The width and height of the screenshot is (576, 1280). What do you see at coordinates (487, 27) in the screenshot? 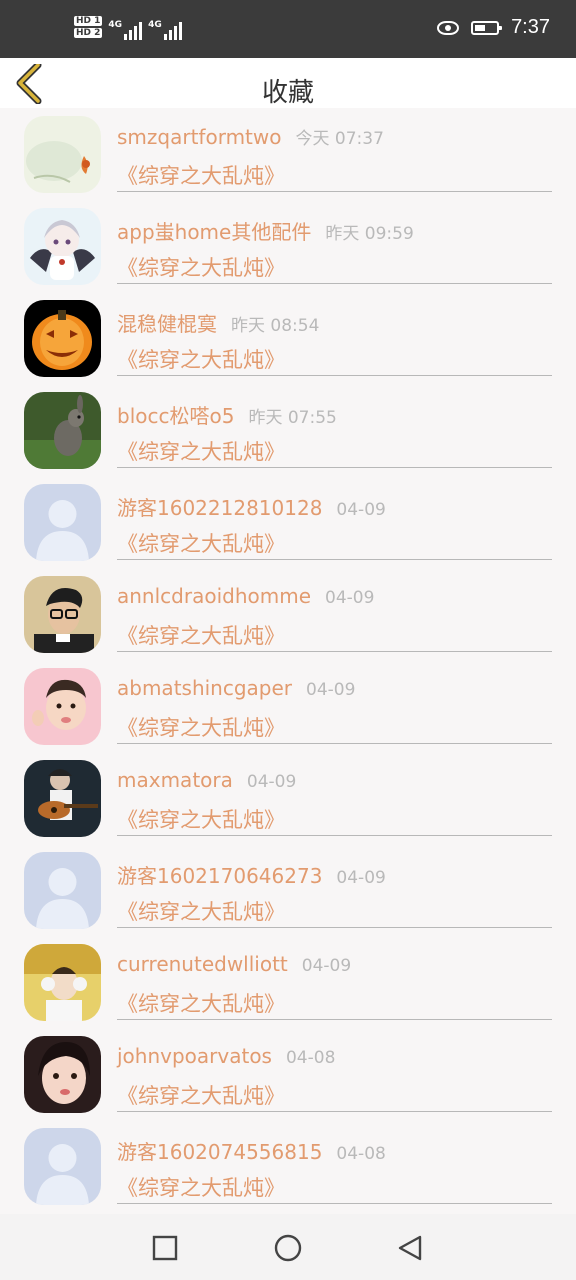
I see `battery-icon` at bounding box center [487, 27].